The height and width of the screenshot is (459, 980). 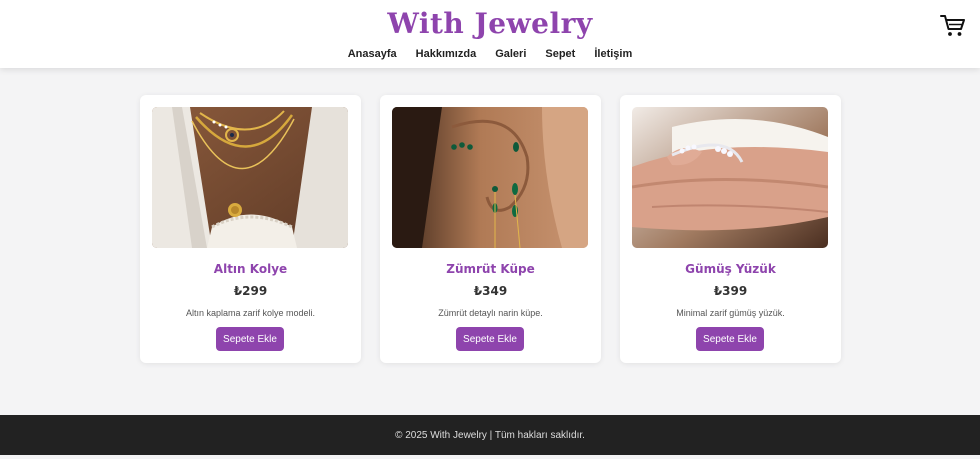 I want to click on product-price: ₺399, so click(x=730, y=291).